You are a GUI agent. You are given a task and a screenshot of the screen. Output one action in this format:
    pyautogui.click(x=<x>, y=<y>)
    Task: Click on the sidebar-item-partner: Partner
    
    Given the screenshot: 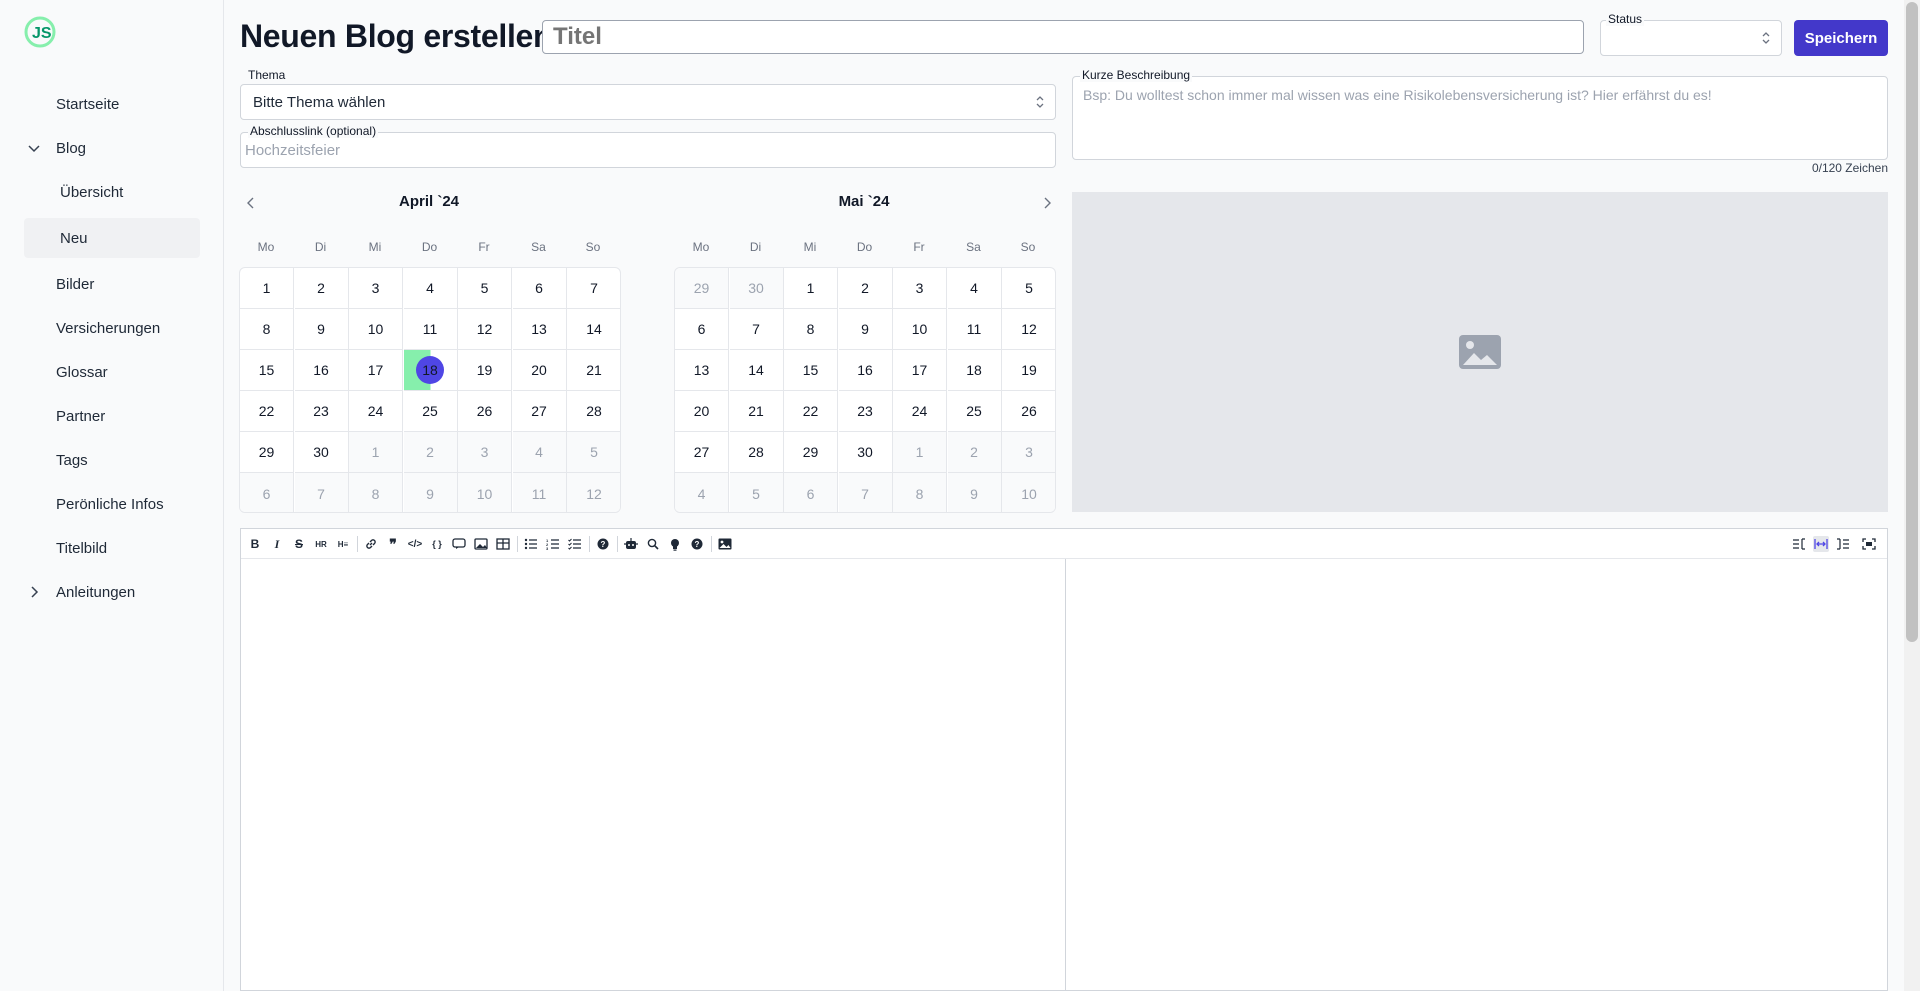 What is the action you would take?
    pyautogui.click(x=80, y=416)
    